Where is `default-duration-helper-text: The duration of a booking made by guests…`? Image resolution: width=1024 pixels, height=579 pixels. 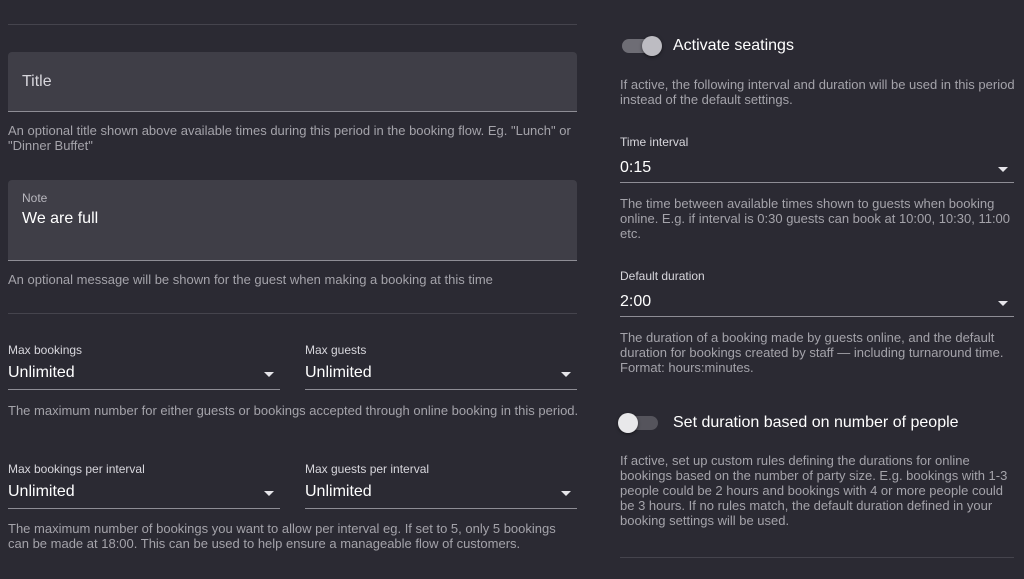
default-duration-helper-text: The duration of a booking made by guests… is located at coordinates (812, 352).